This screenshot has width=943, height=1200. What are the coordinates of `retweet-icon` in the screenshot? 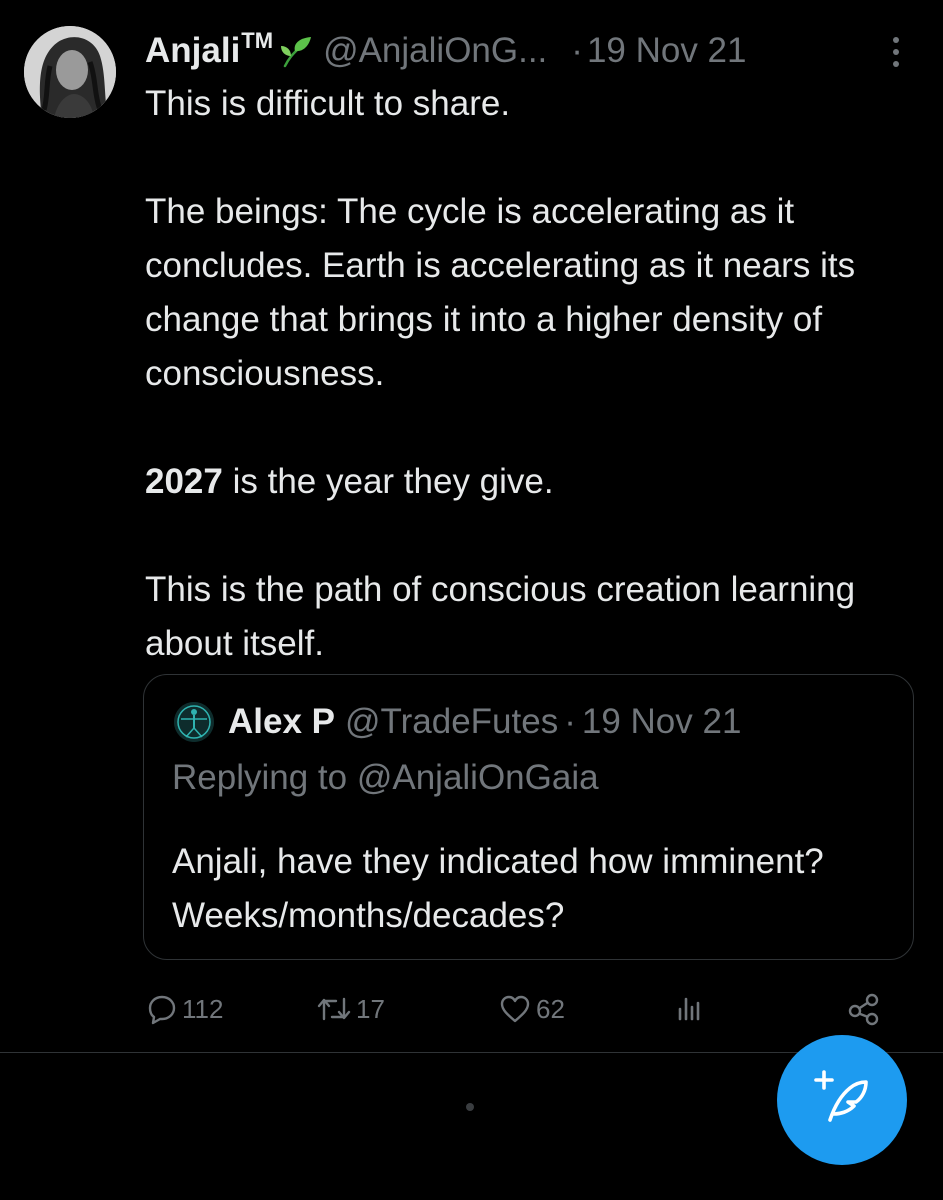 It's located at (334, 1009).